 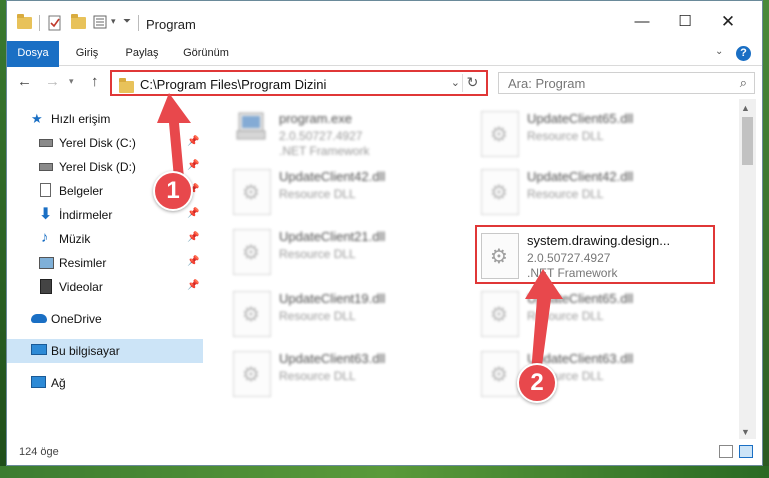 I want to click on sidebar-item-this-pc: Bu bilgisayar, so click(x=105, y=351).